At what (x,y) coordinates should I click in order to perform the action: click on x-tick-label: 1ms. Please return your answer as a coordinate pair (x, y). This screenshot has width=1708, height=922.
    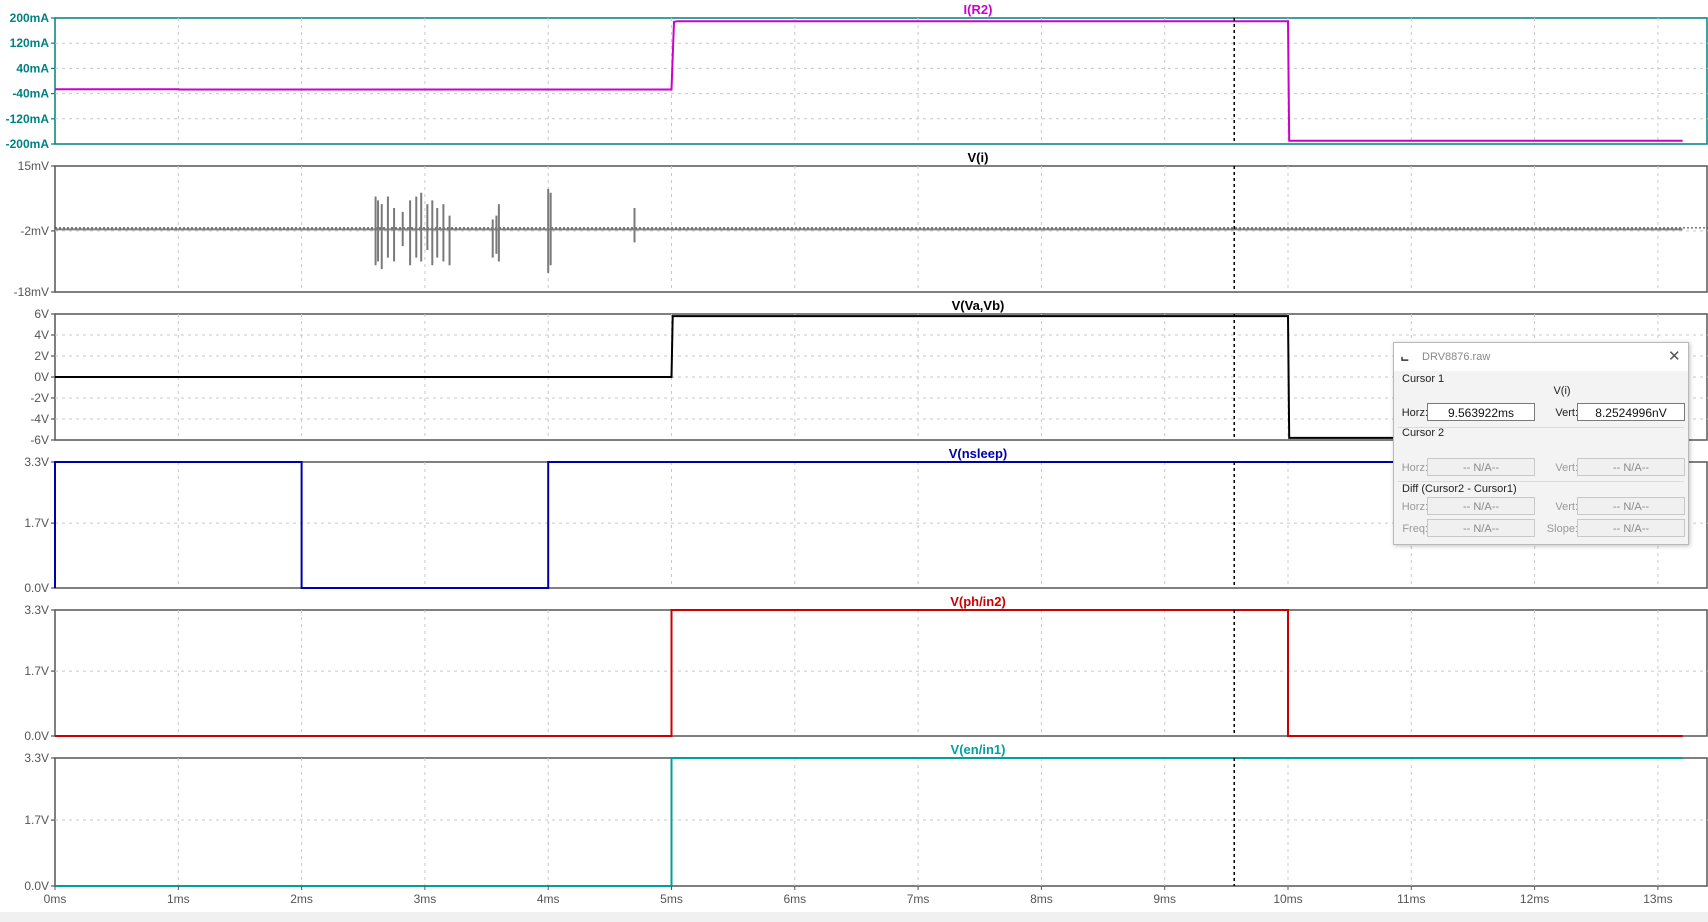
    Looking at the image, I should click on (178, 899).